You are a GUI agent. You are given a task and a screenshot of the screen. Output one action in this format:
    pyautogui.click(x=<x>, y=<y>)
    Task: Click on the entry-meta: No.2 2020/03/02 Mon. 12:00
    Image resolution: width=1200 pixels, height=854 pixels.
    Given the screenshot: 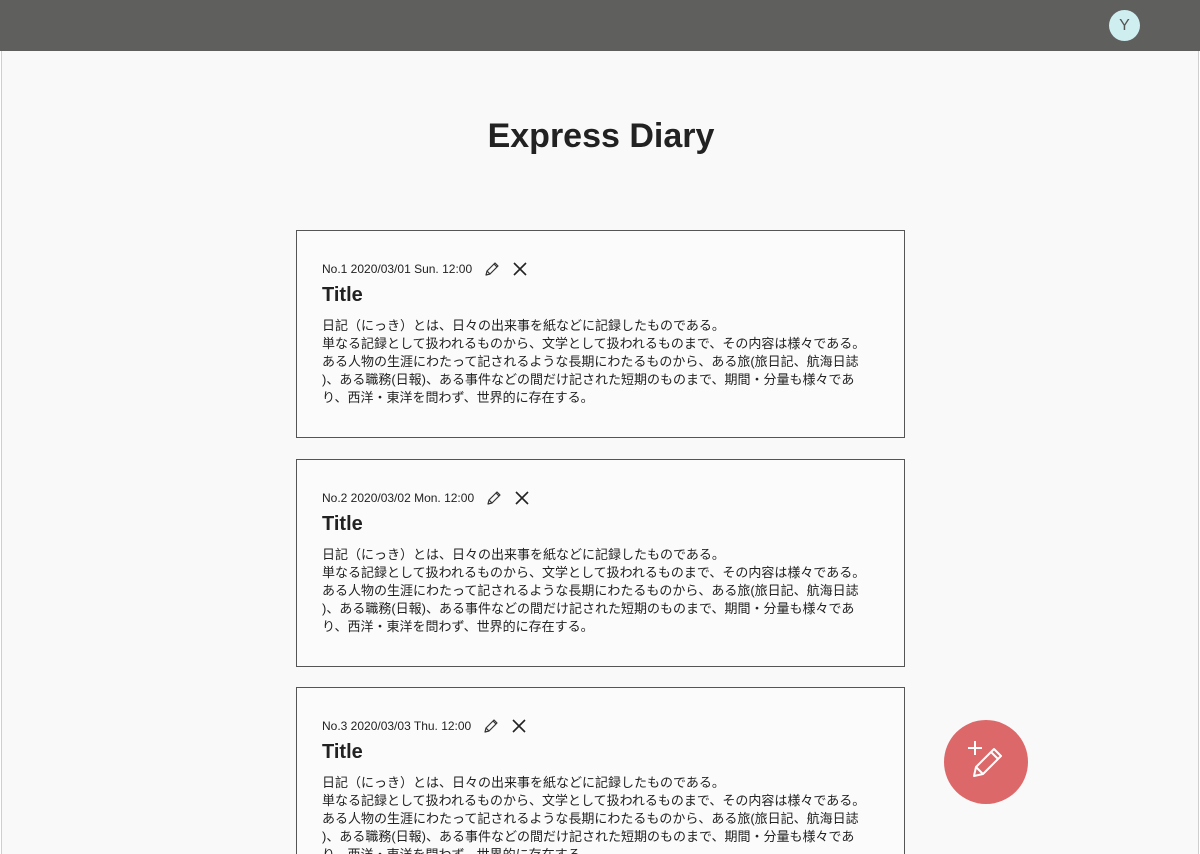 What is the action you would take?
    pyautogui.click(x=398, y=498)
    